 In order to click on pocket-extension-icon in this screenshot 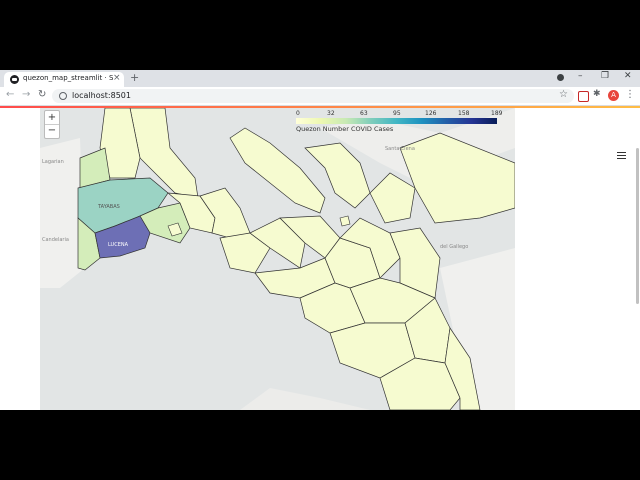, I will do `click(583, 96)`.